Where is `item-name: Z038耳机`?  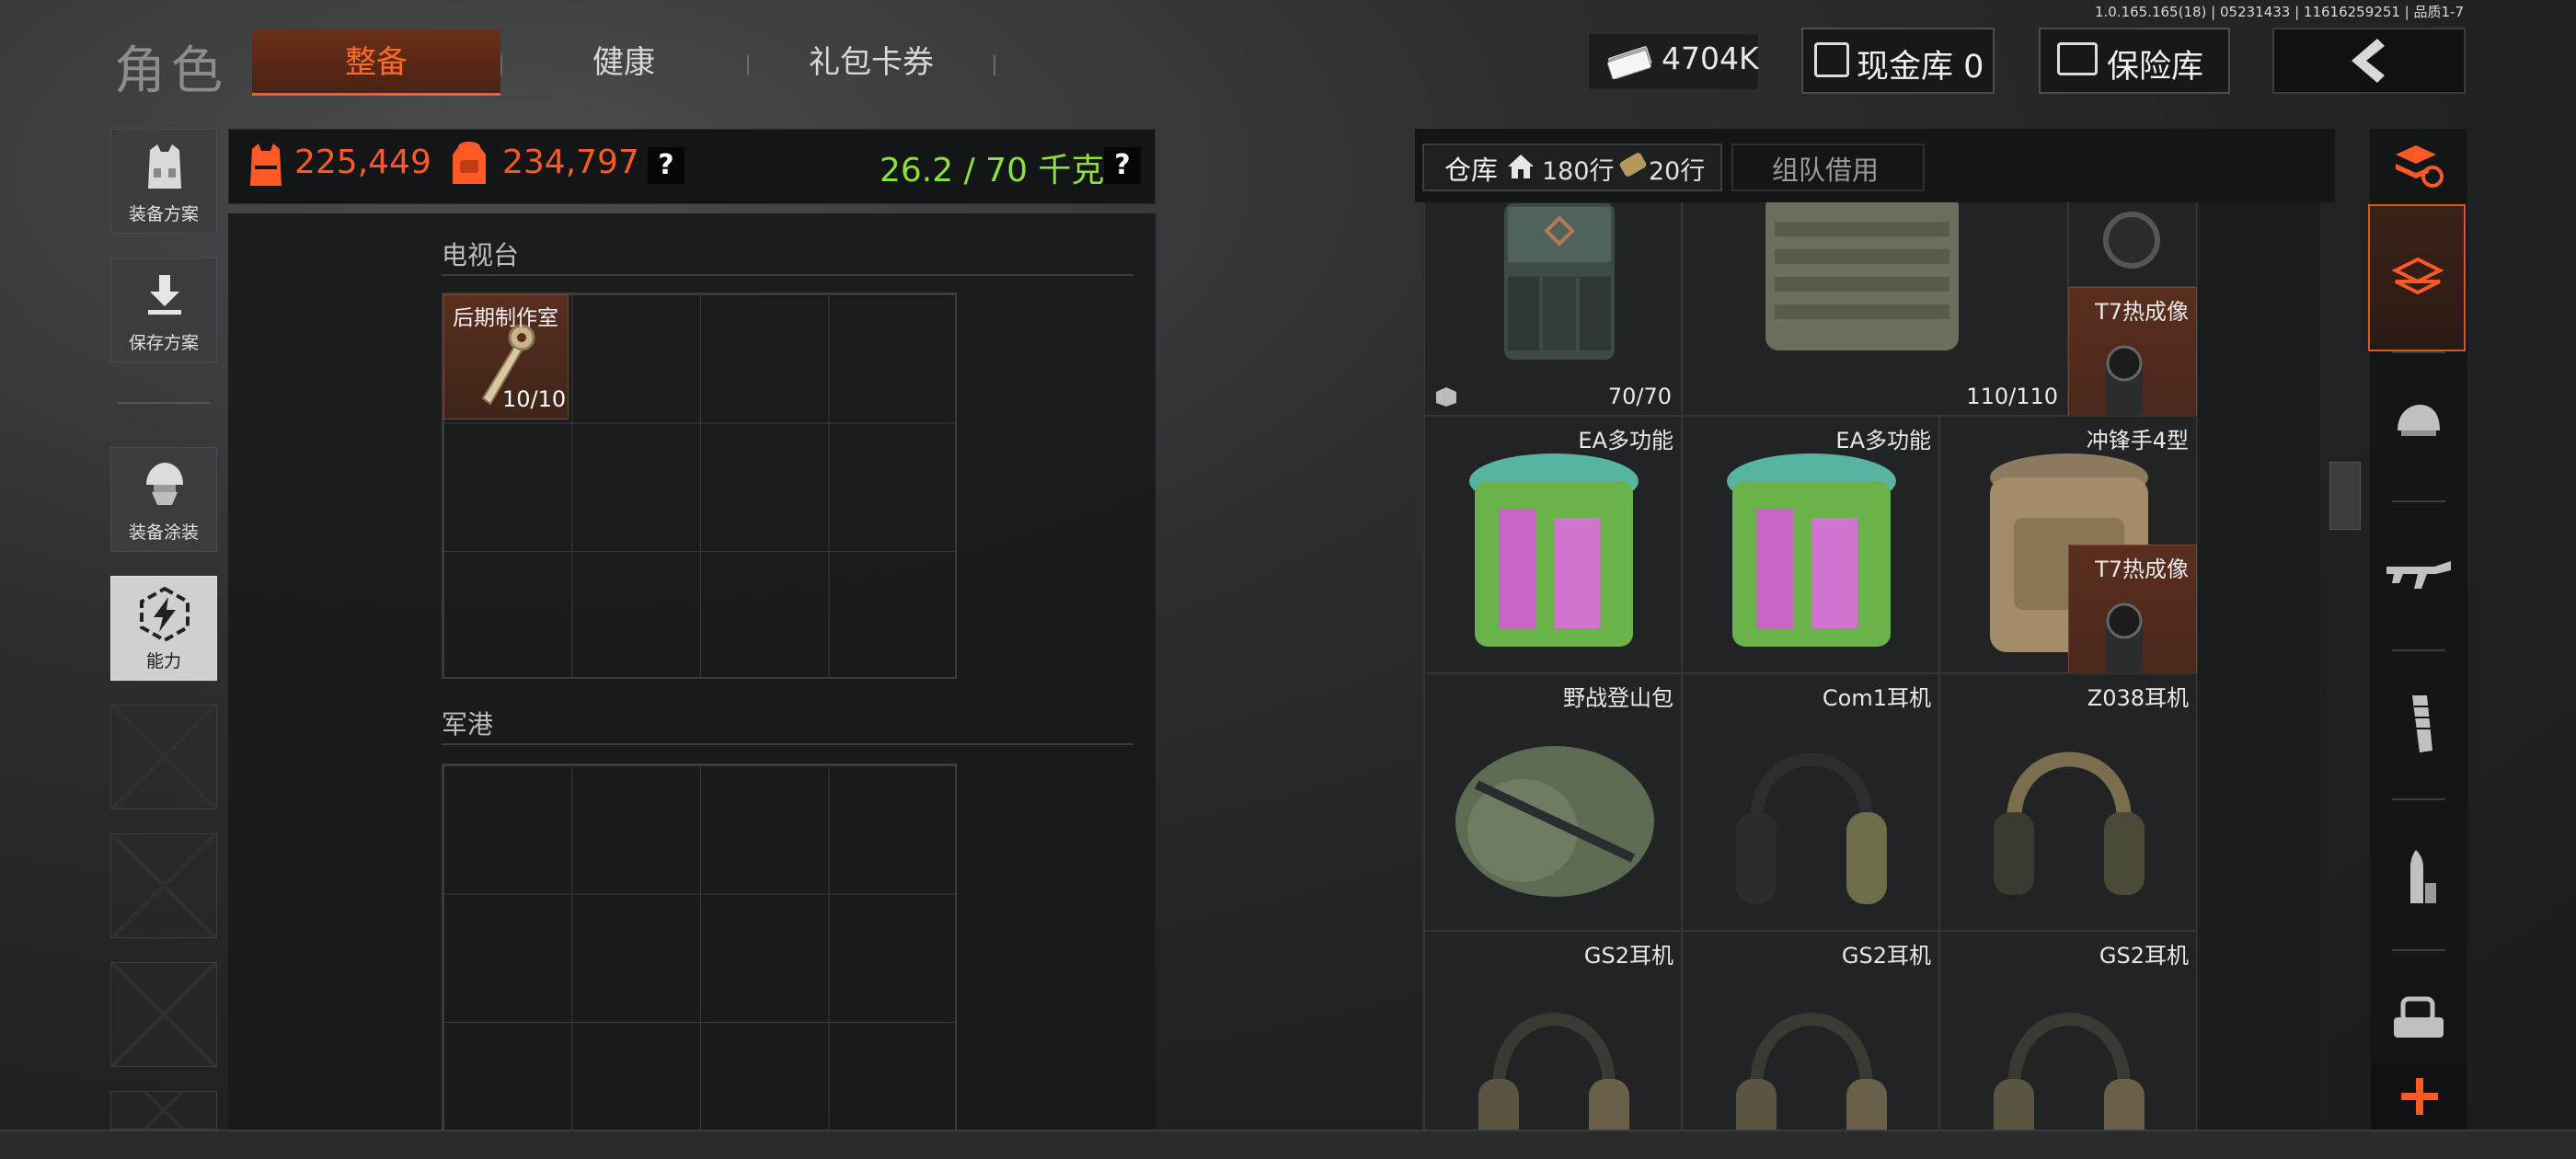
item-name: Z038耳机 is located at coordinates (2138, 698).